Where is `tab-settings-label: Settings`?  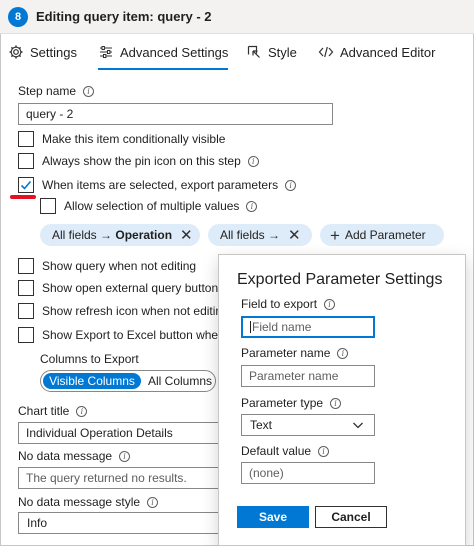 tab-settings-label: Settings is located at coordinates (53, 52).